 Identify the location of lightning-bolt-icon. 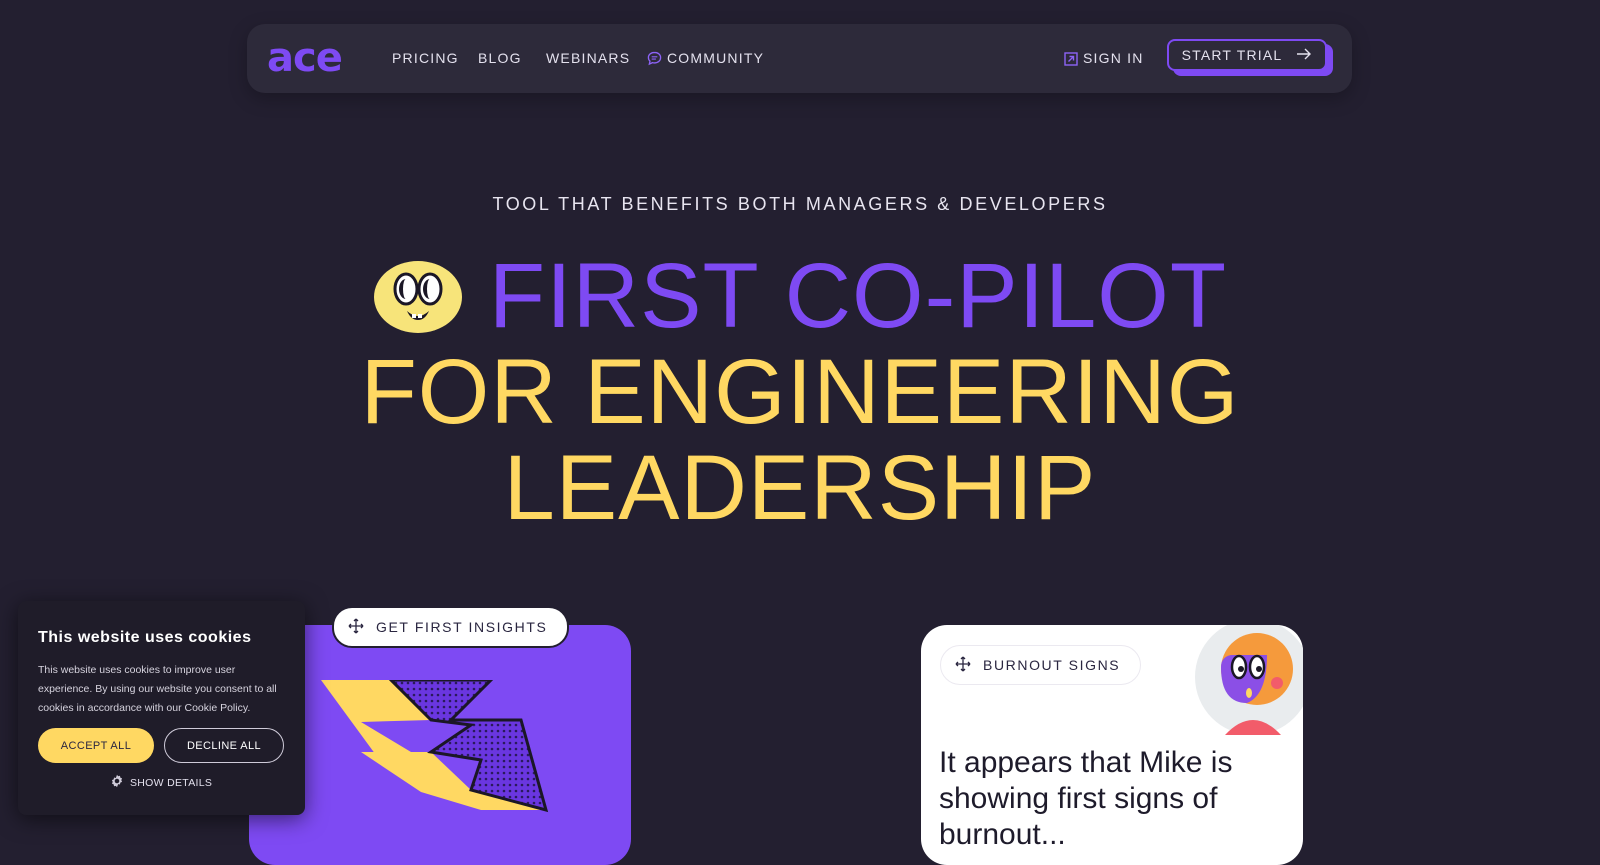
(435, 746).